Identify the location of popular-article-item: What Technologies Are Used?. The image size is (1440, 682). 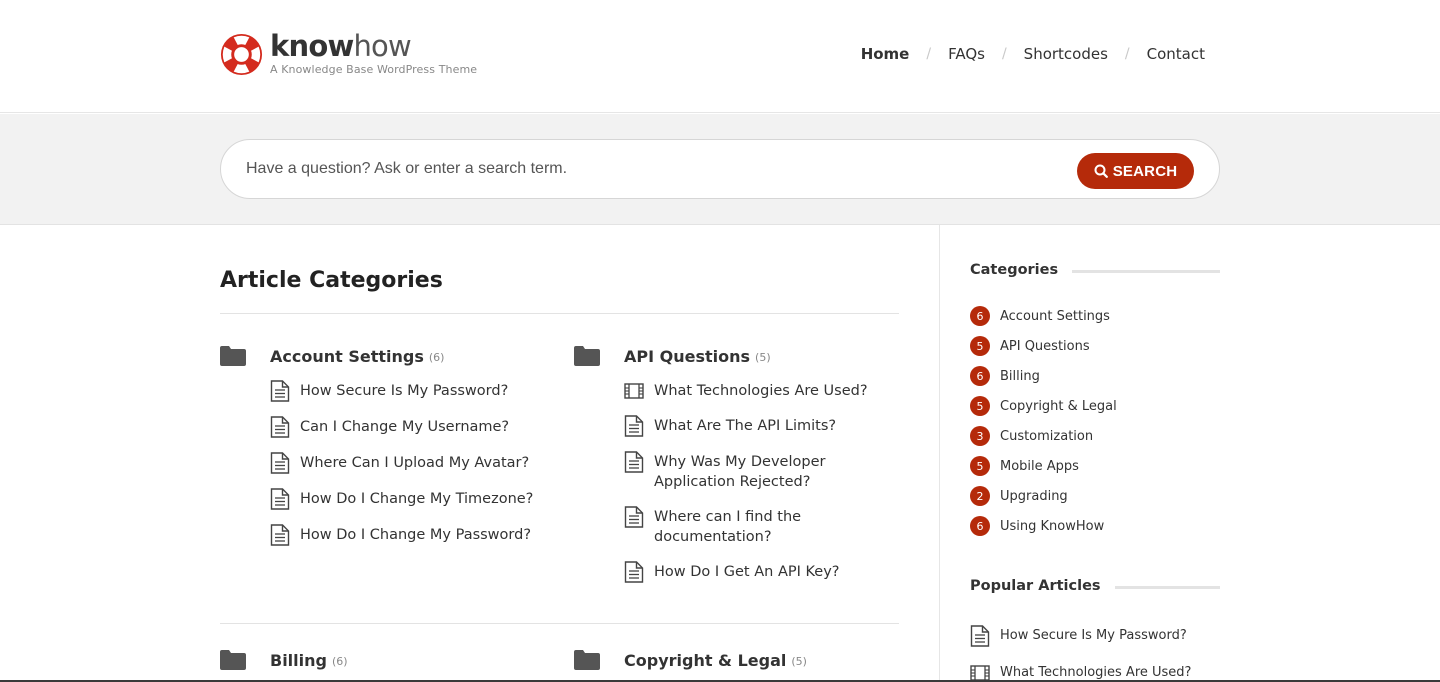
(1080, 668).